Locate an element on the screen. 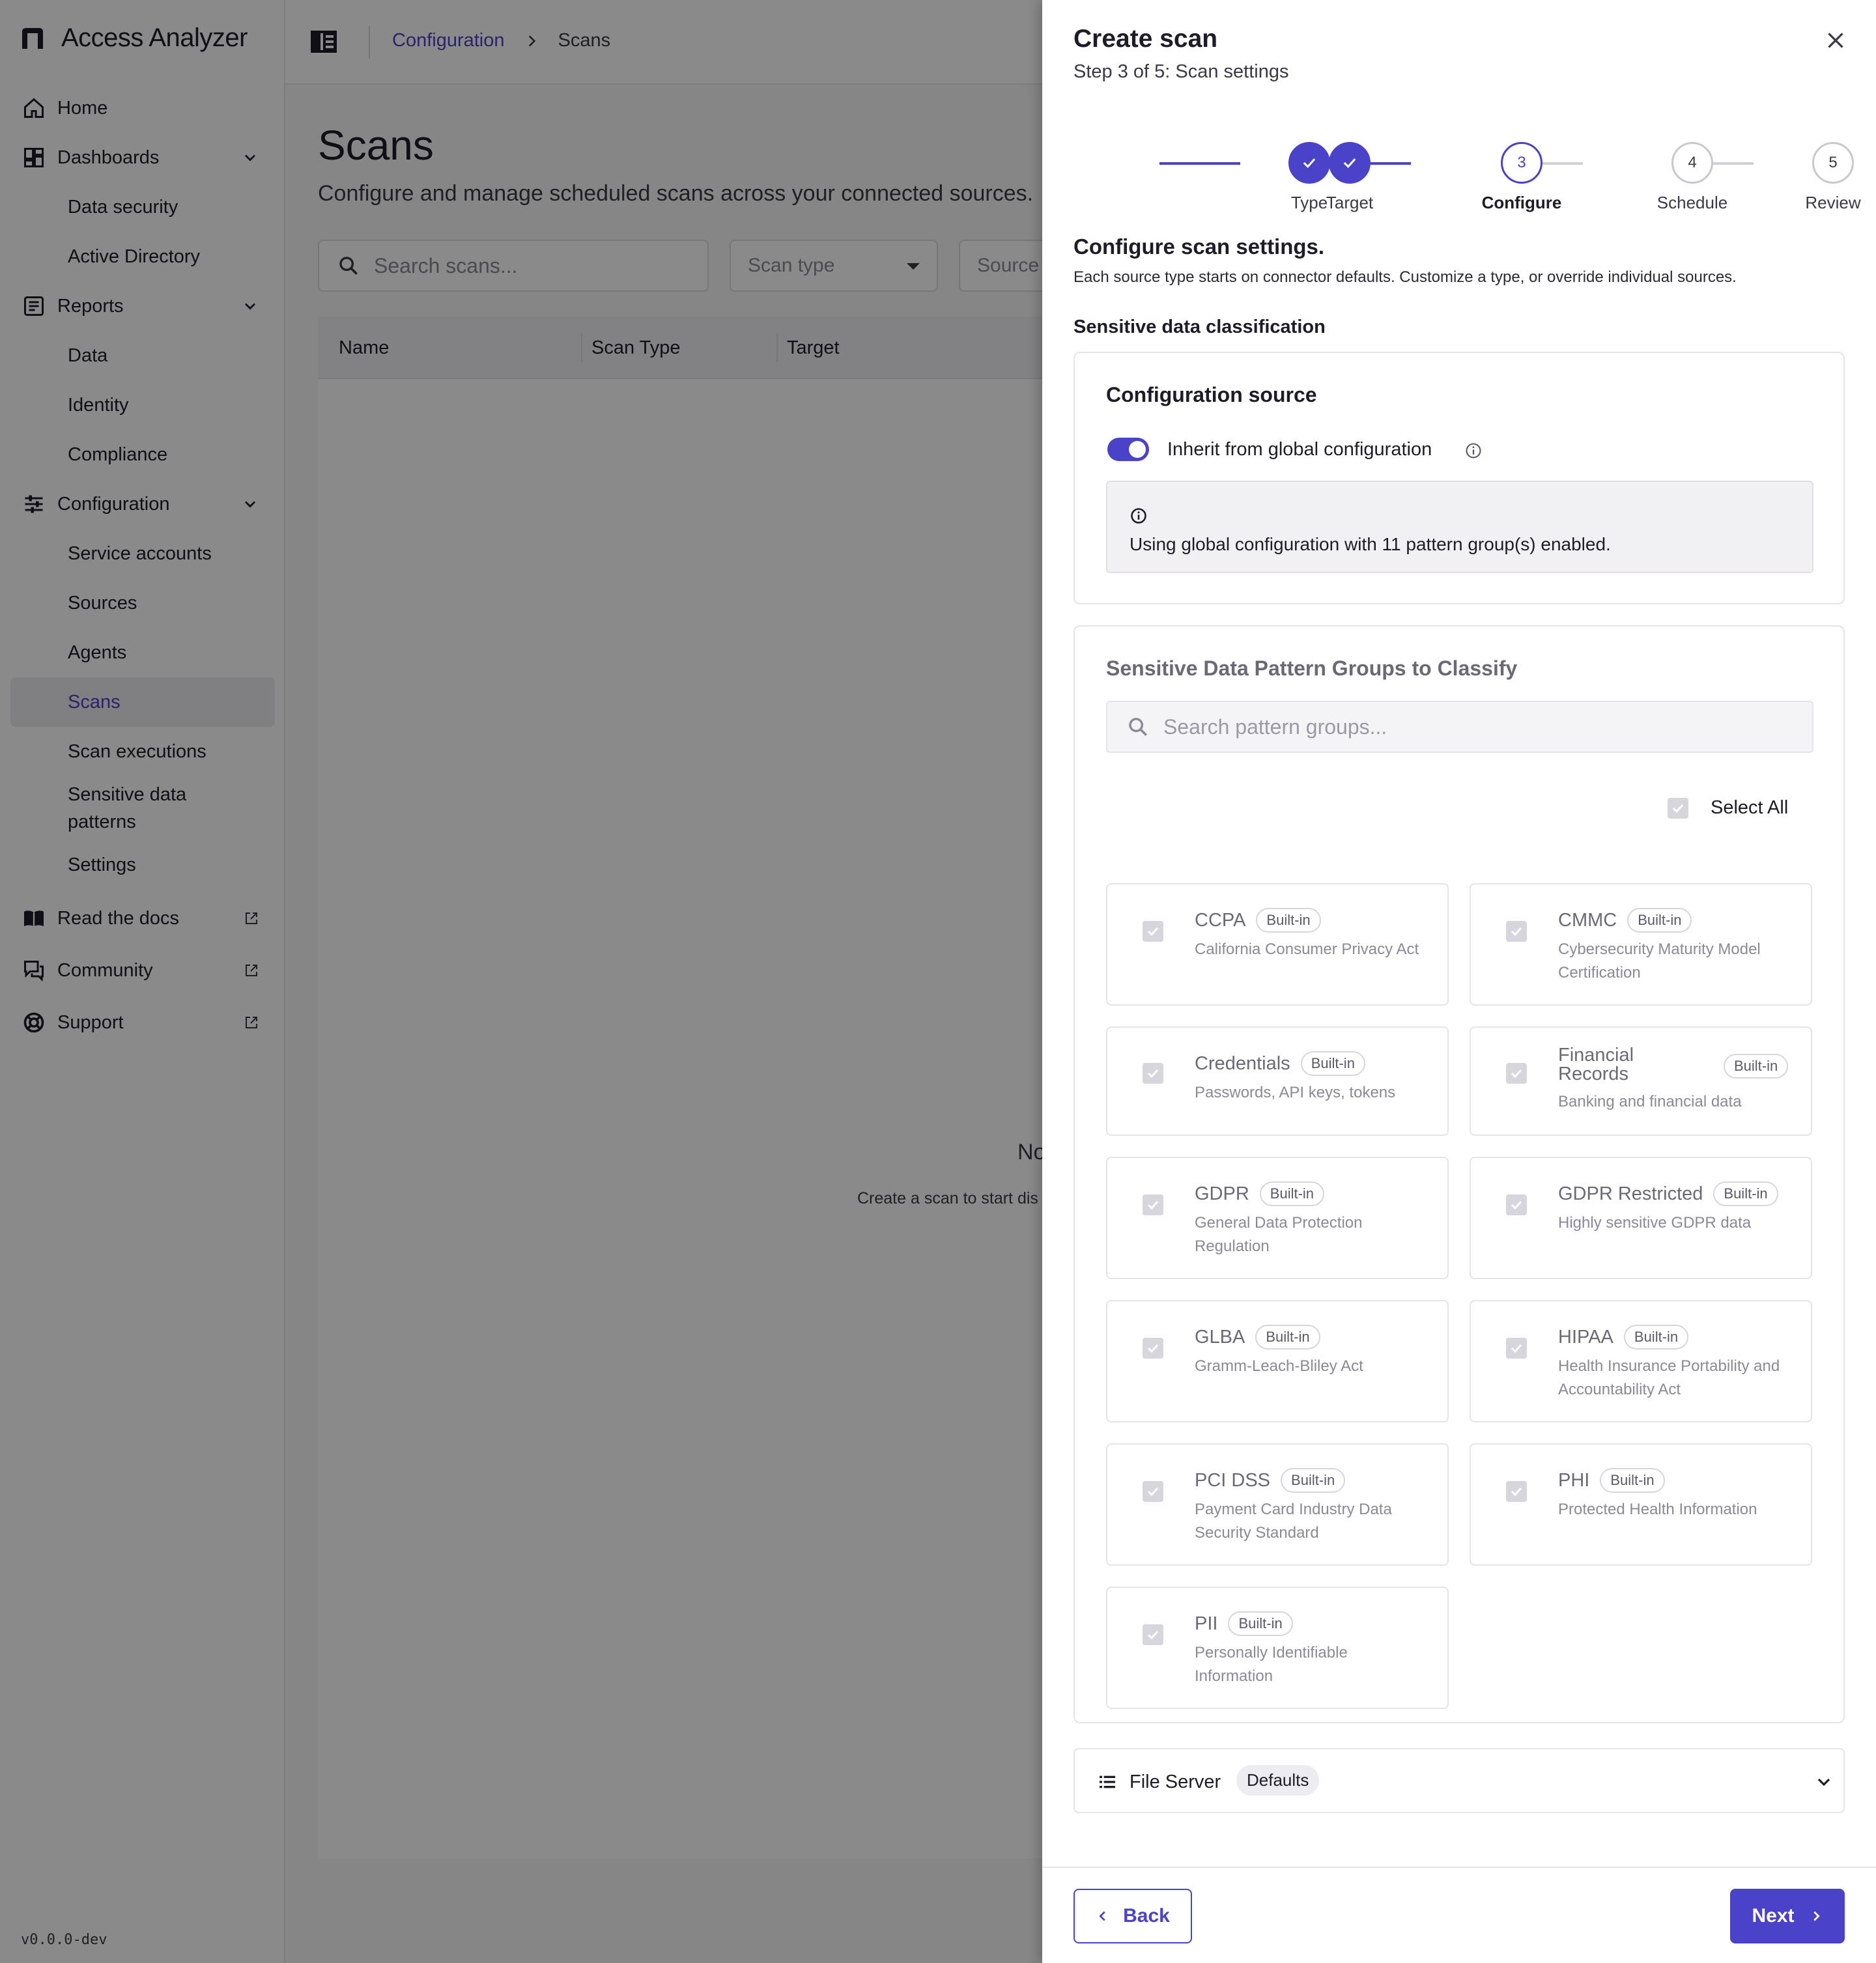  step-connector is located at coordinates (1200, 163).